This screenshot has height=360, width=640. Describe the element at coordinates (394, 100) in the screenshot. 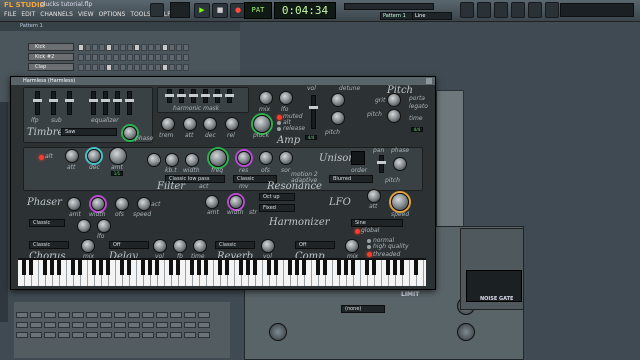

I see `grit-knob` at that location.